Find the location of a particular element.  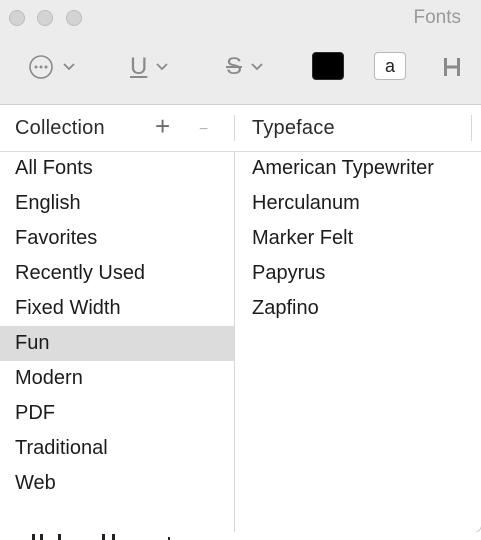

list-item: Recently Used is located at coordinates (117, 273).